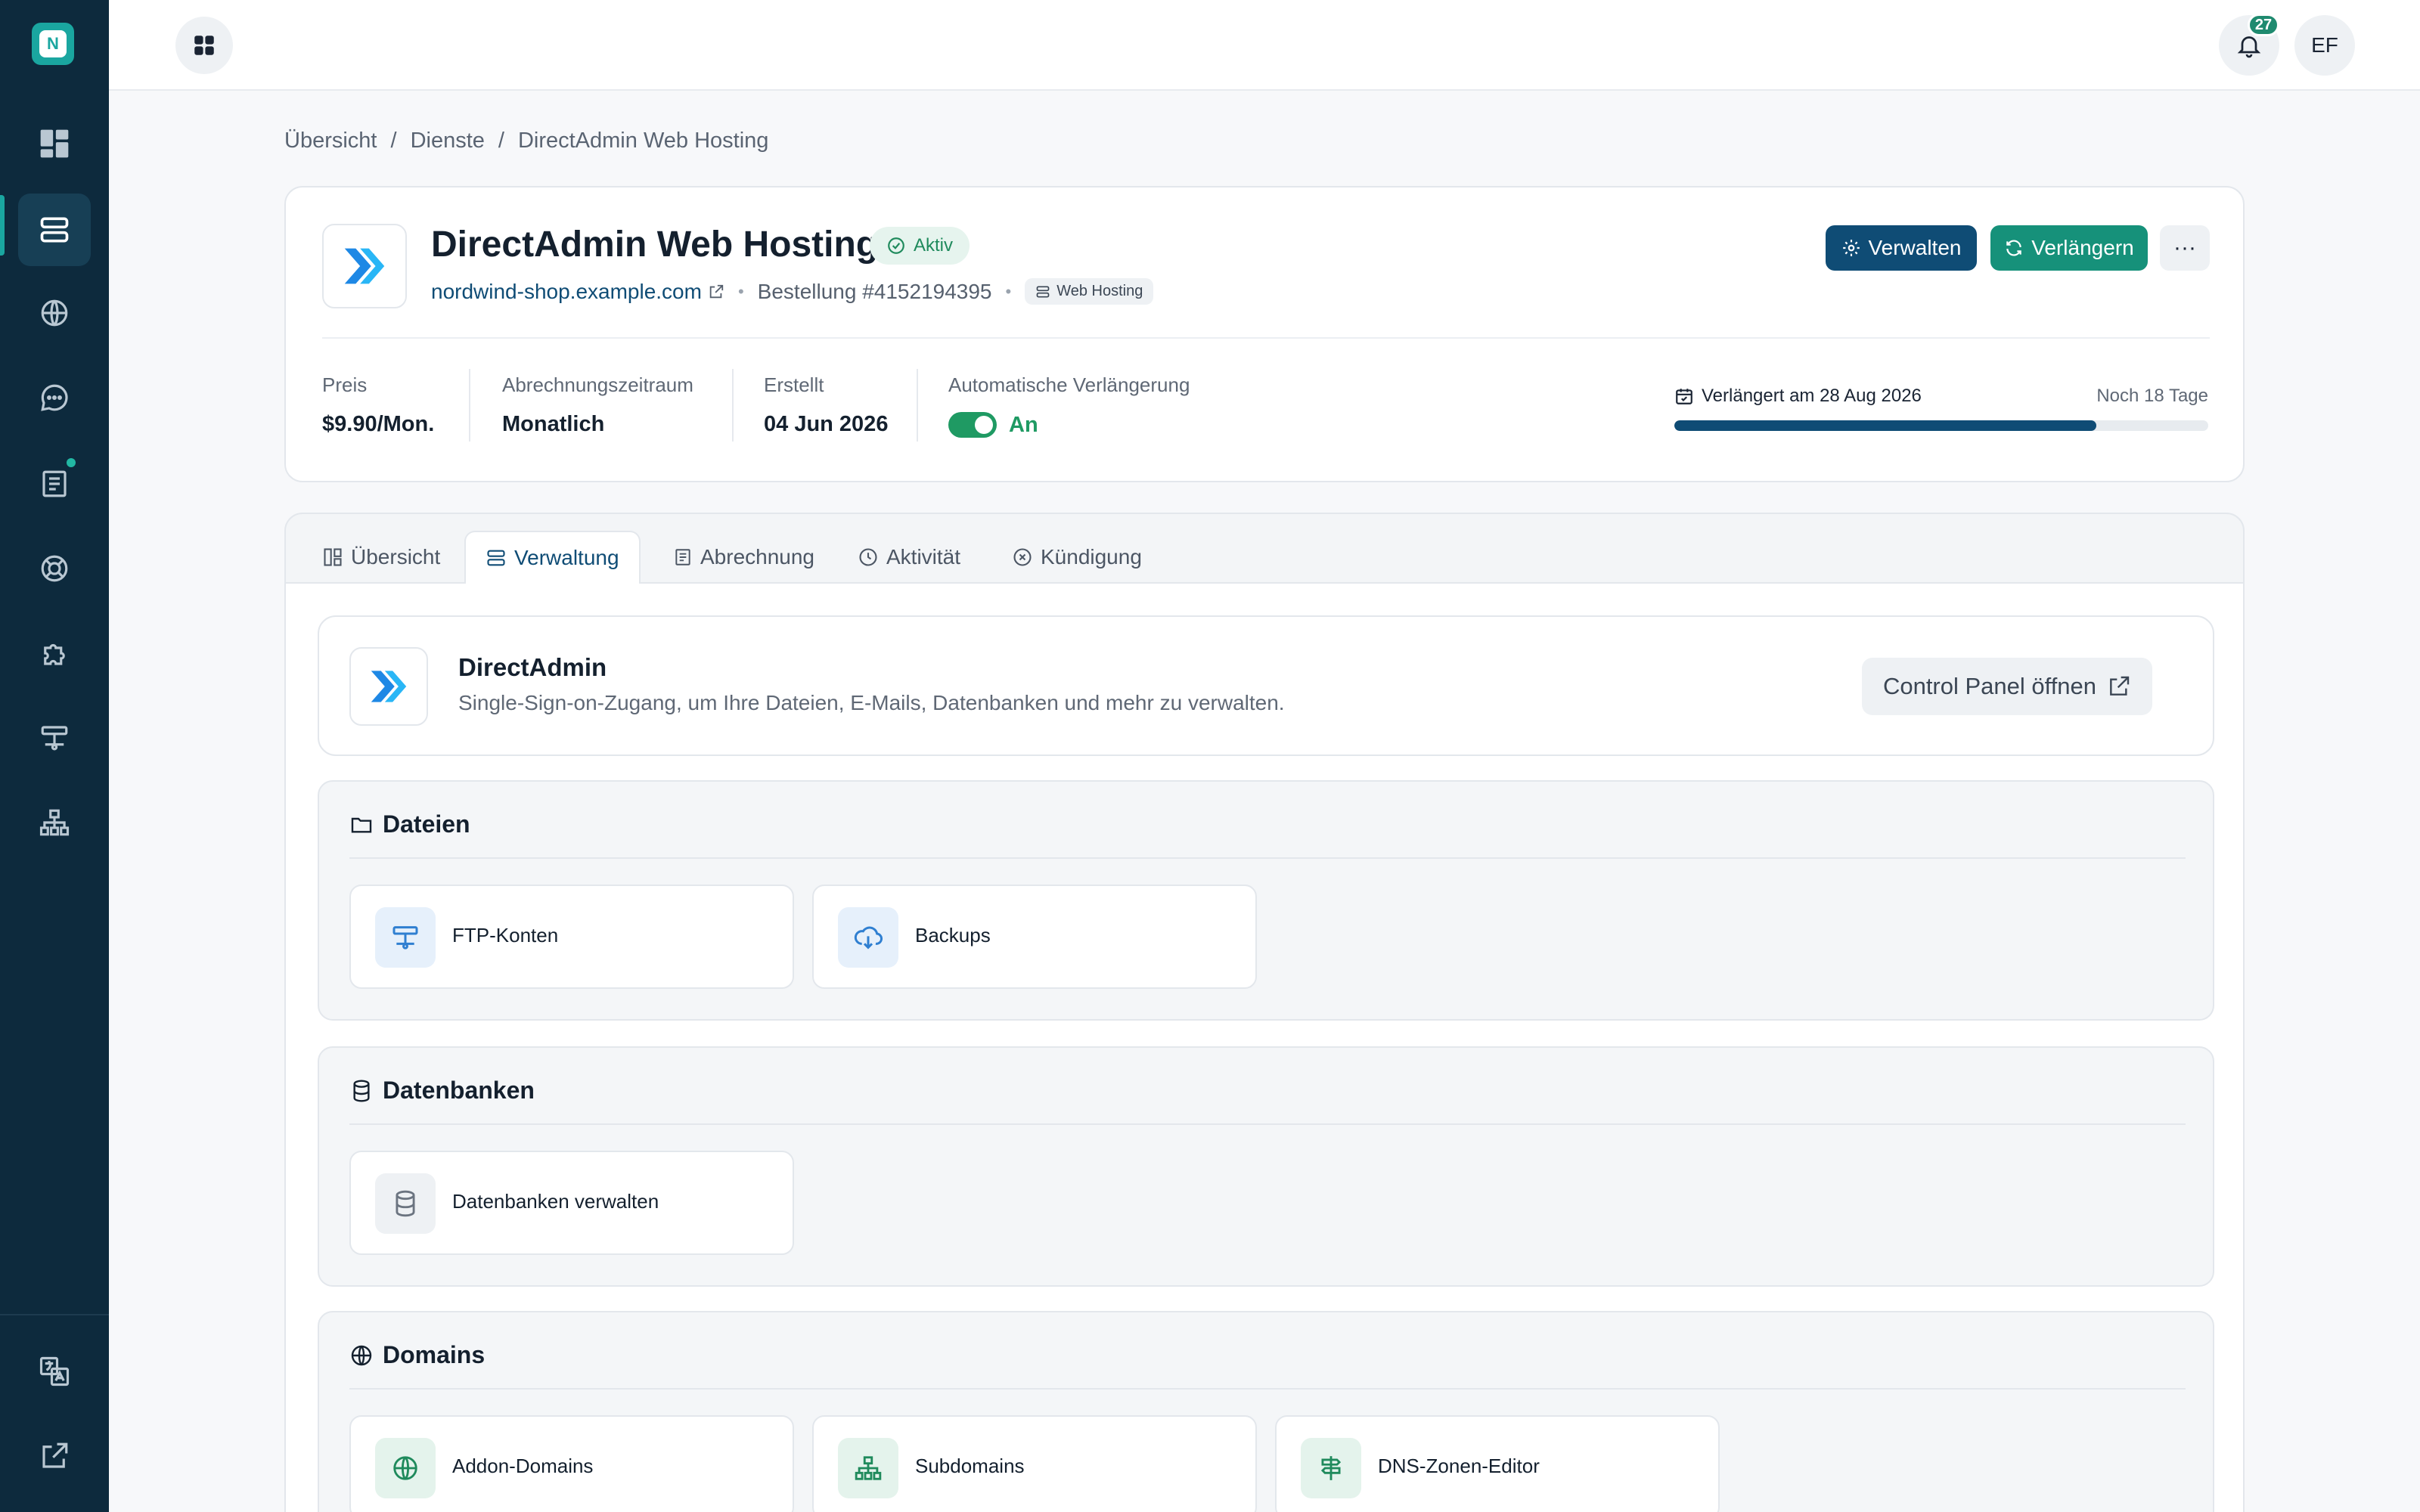  I want to click on sso-title: DirectAdmin, so click(532, 667).